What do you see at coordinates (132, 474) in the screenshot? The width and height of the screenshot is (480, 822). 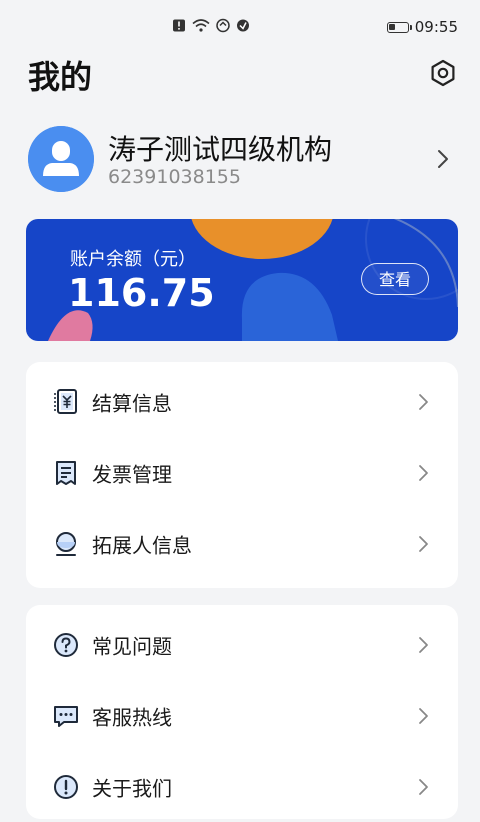 I see `menu-item-label: 发票管理` at bounding box center [132, 474].